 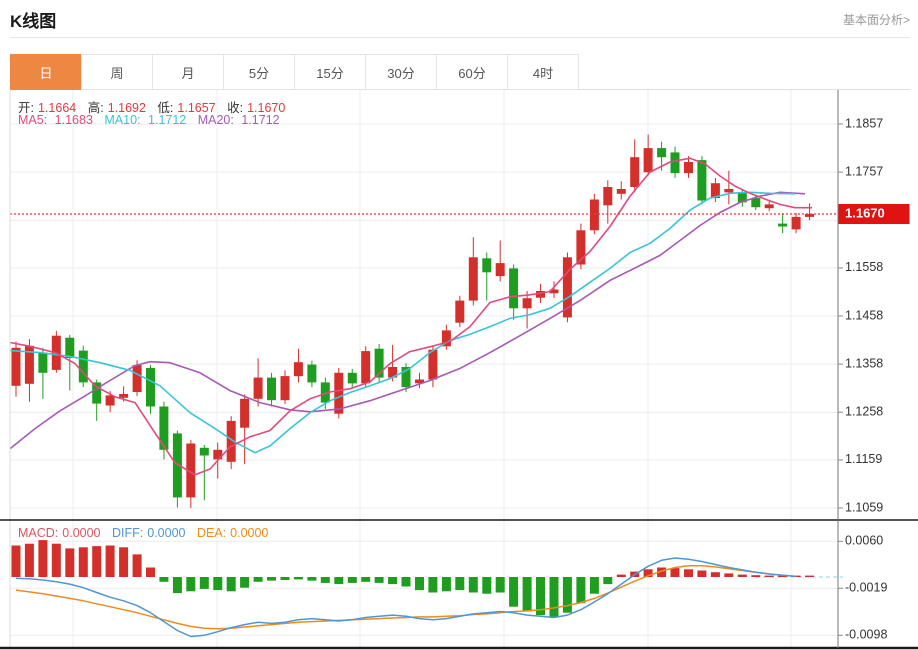 What do you see at coordinates (865, 212) in the screenshot?
I see `price-tag-value: 1.1670` at bounding box center [865, 212].